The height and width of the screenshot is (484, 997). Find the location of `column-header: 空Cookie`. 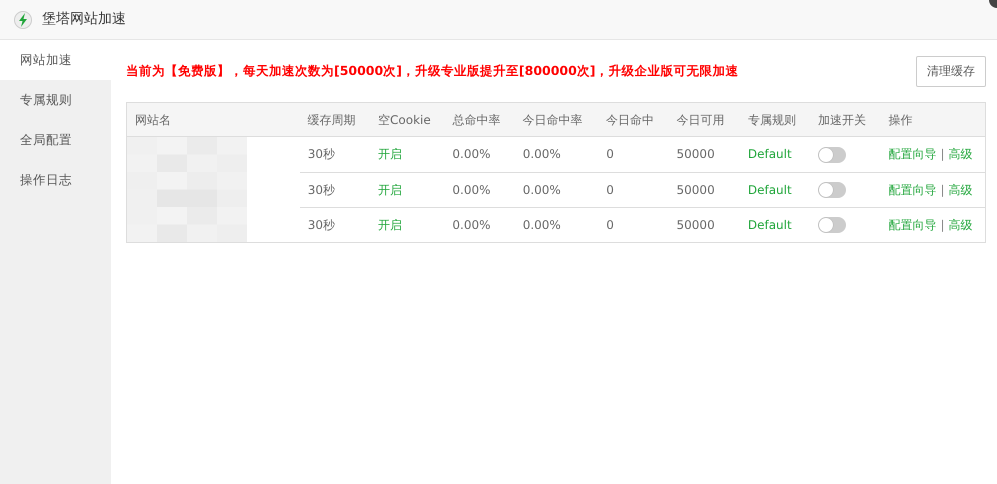

column-header: 空Cookie is located at coordinates (407, 119).